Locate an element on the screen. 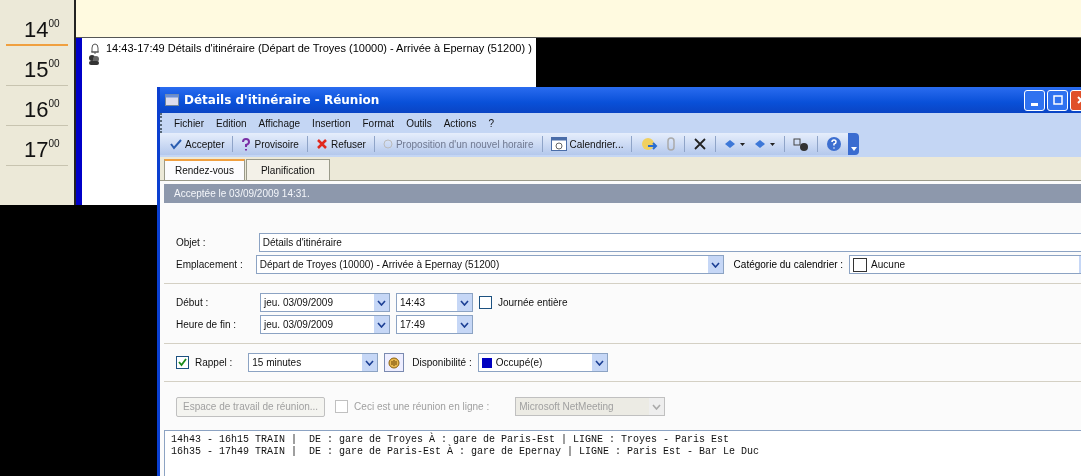  toolbar-button: Refuser is located at coordinates (340, 144).